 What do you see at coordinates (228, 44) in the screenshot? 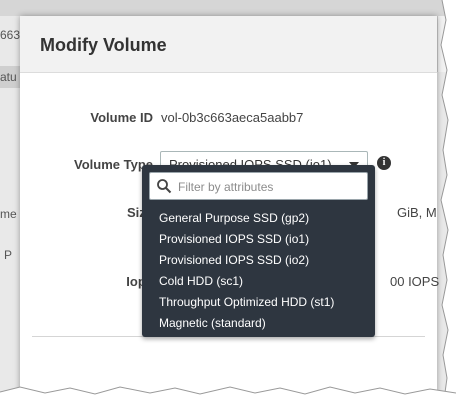
I see `dialog-header: Modify Volume` at bounding box center [228, 44].